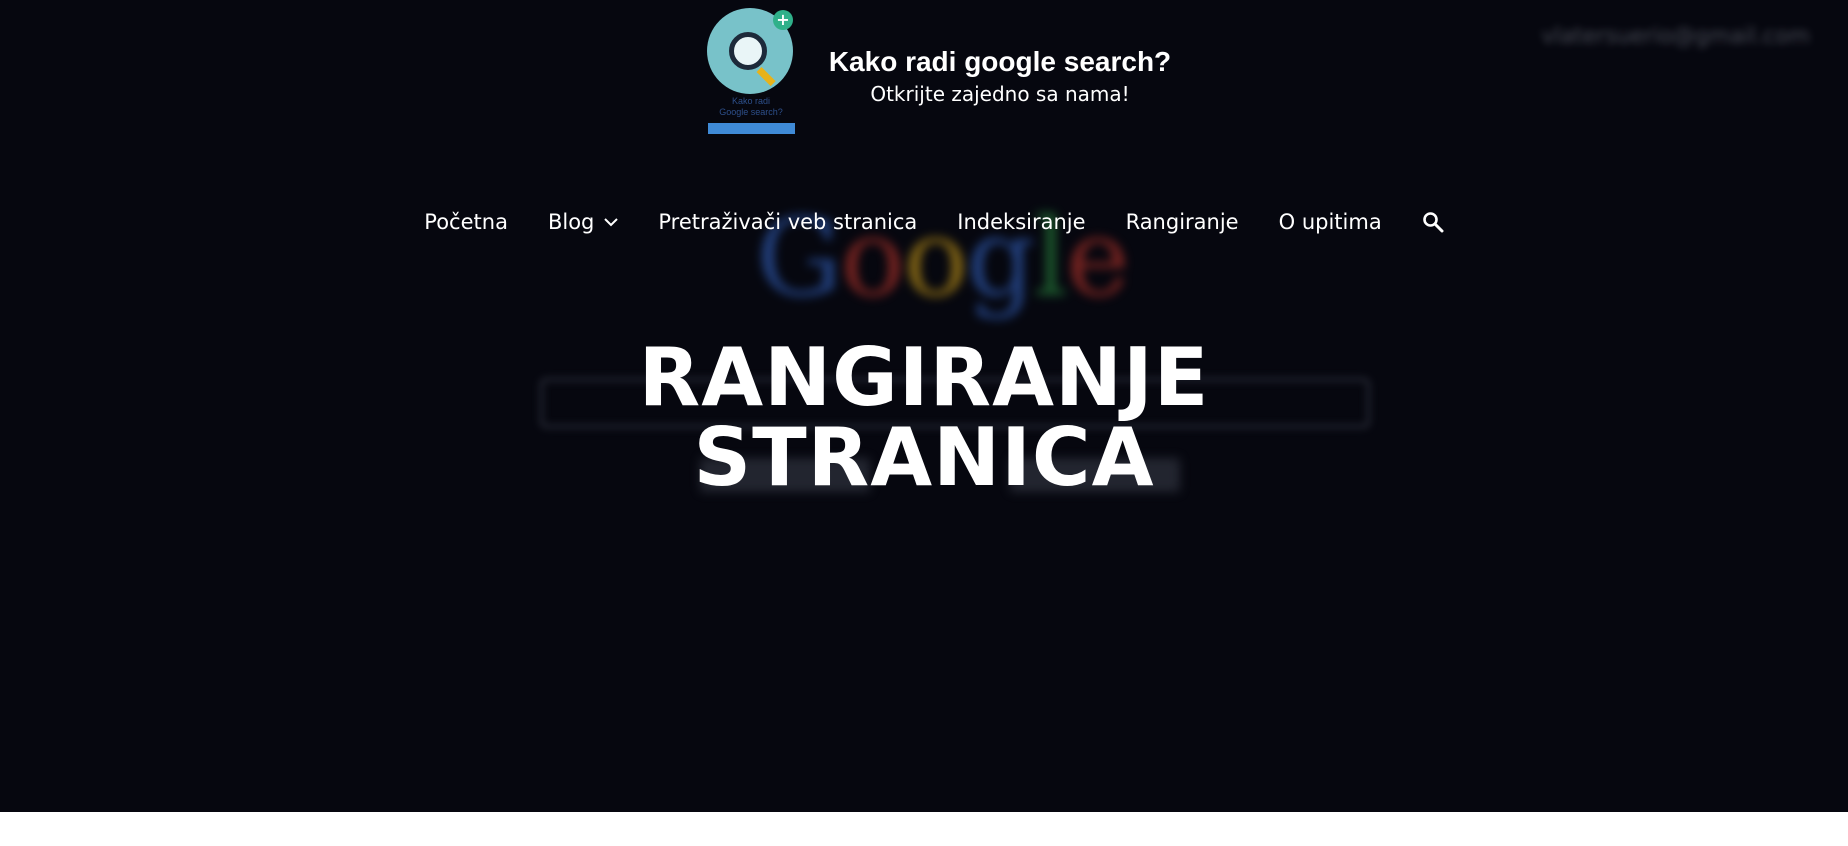 The width and height of the screenshot is (1848, 846). What do you see at coordinates (571, 222) in the screenshot?
I see `nav-item-label: Blog` at bounding box center [571, 222].